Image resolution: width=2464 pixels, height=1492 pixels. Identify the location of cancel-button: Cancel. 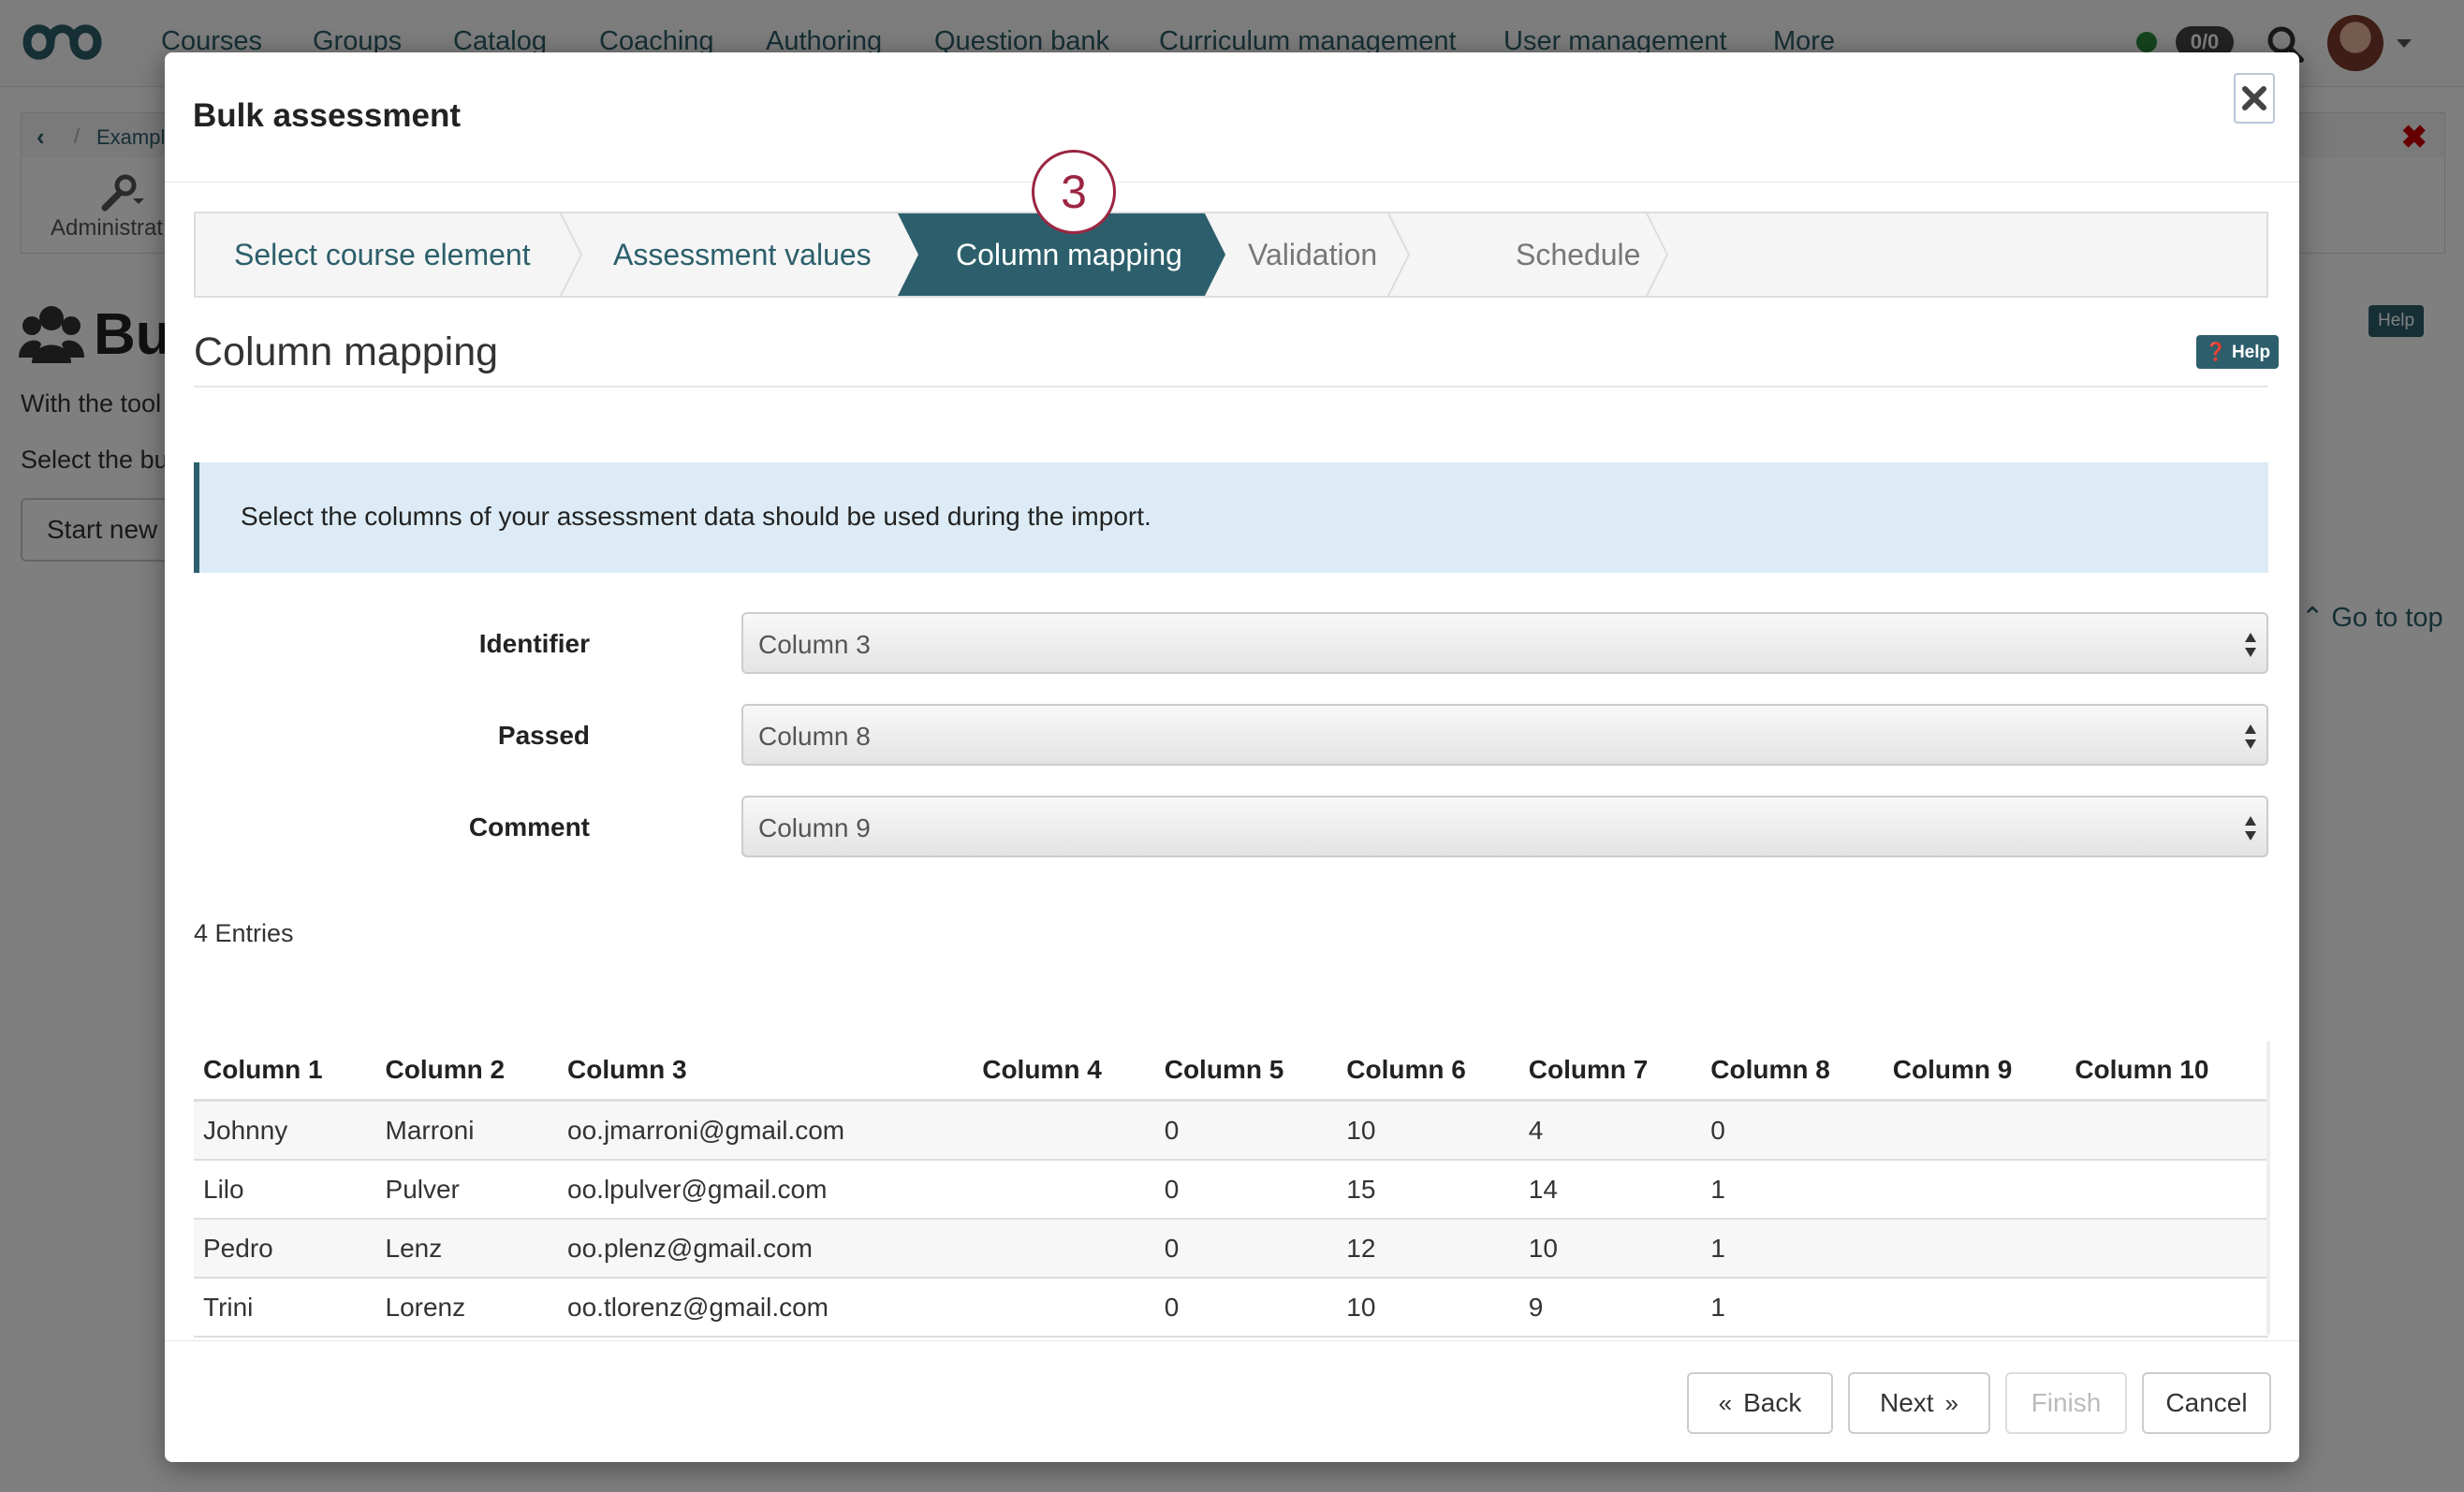
(2206, 1403).